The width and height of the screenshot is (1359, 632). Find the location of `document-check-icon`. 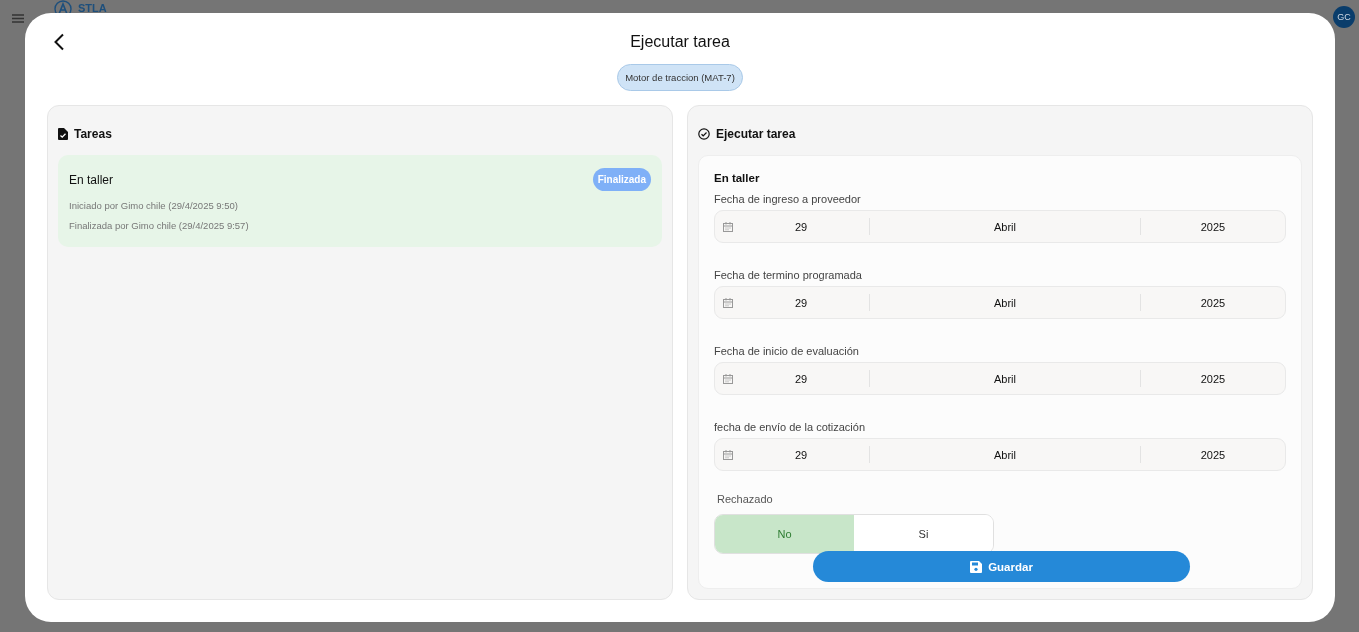

document-check-icon is located at coordinates (63, 134).